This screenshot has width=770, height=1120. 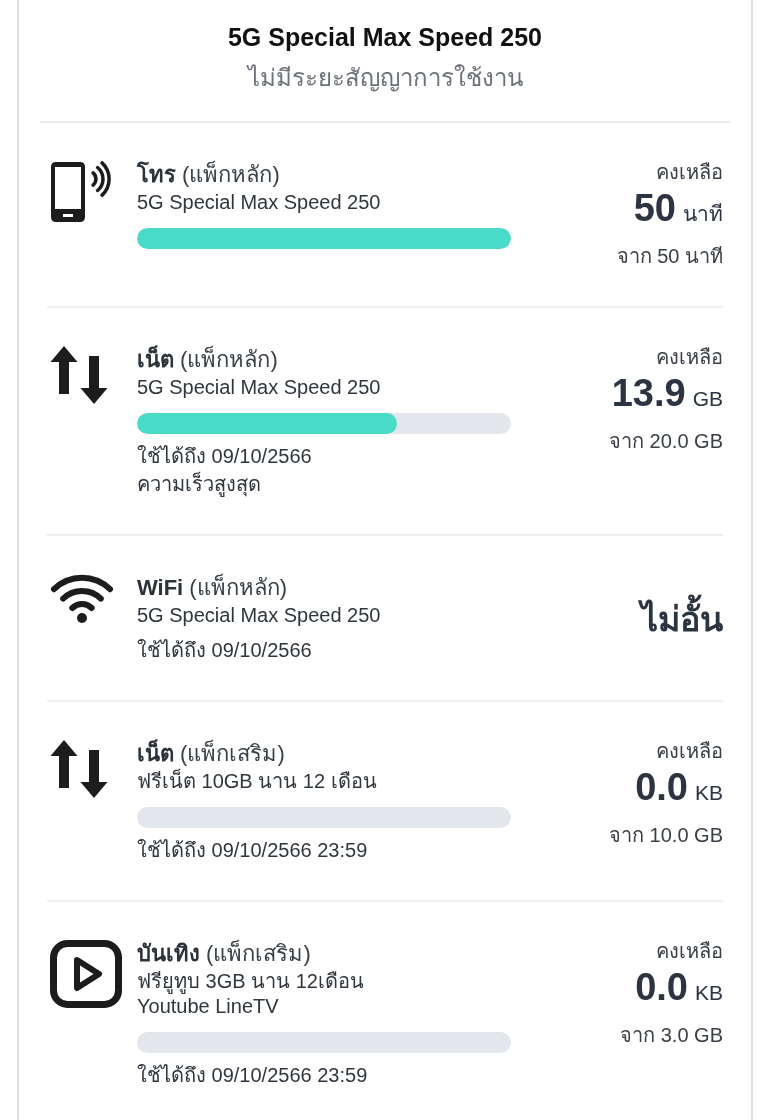 What do you see at coordinates (82, 599) in the screenshot?
I see `wifi-icon` at bounding box center [82, 599].